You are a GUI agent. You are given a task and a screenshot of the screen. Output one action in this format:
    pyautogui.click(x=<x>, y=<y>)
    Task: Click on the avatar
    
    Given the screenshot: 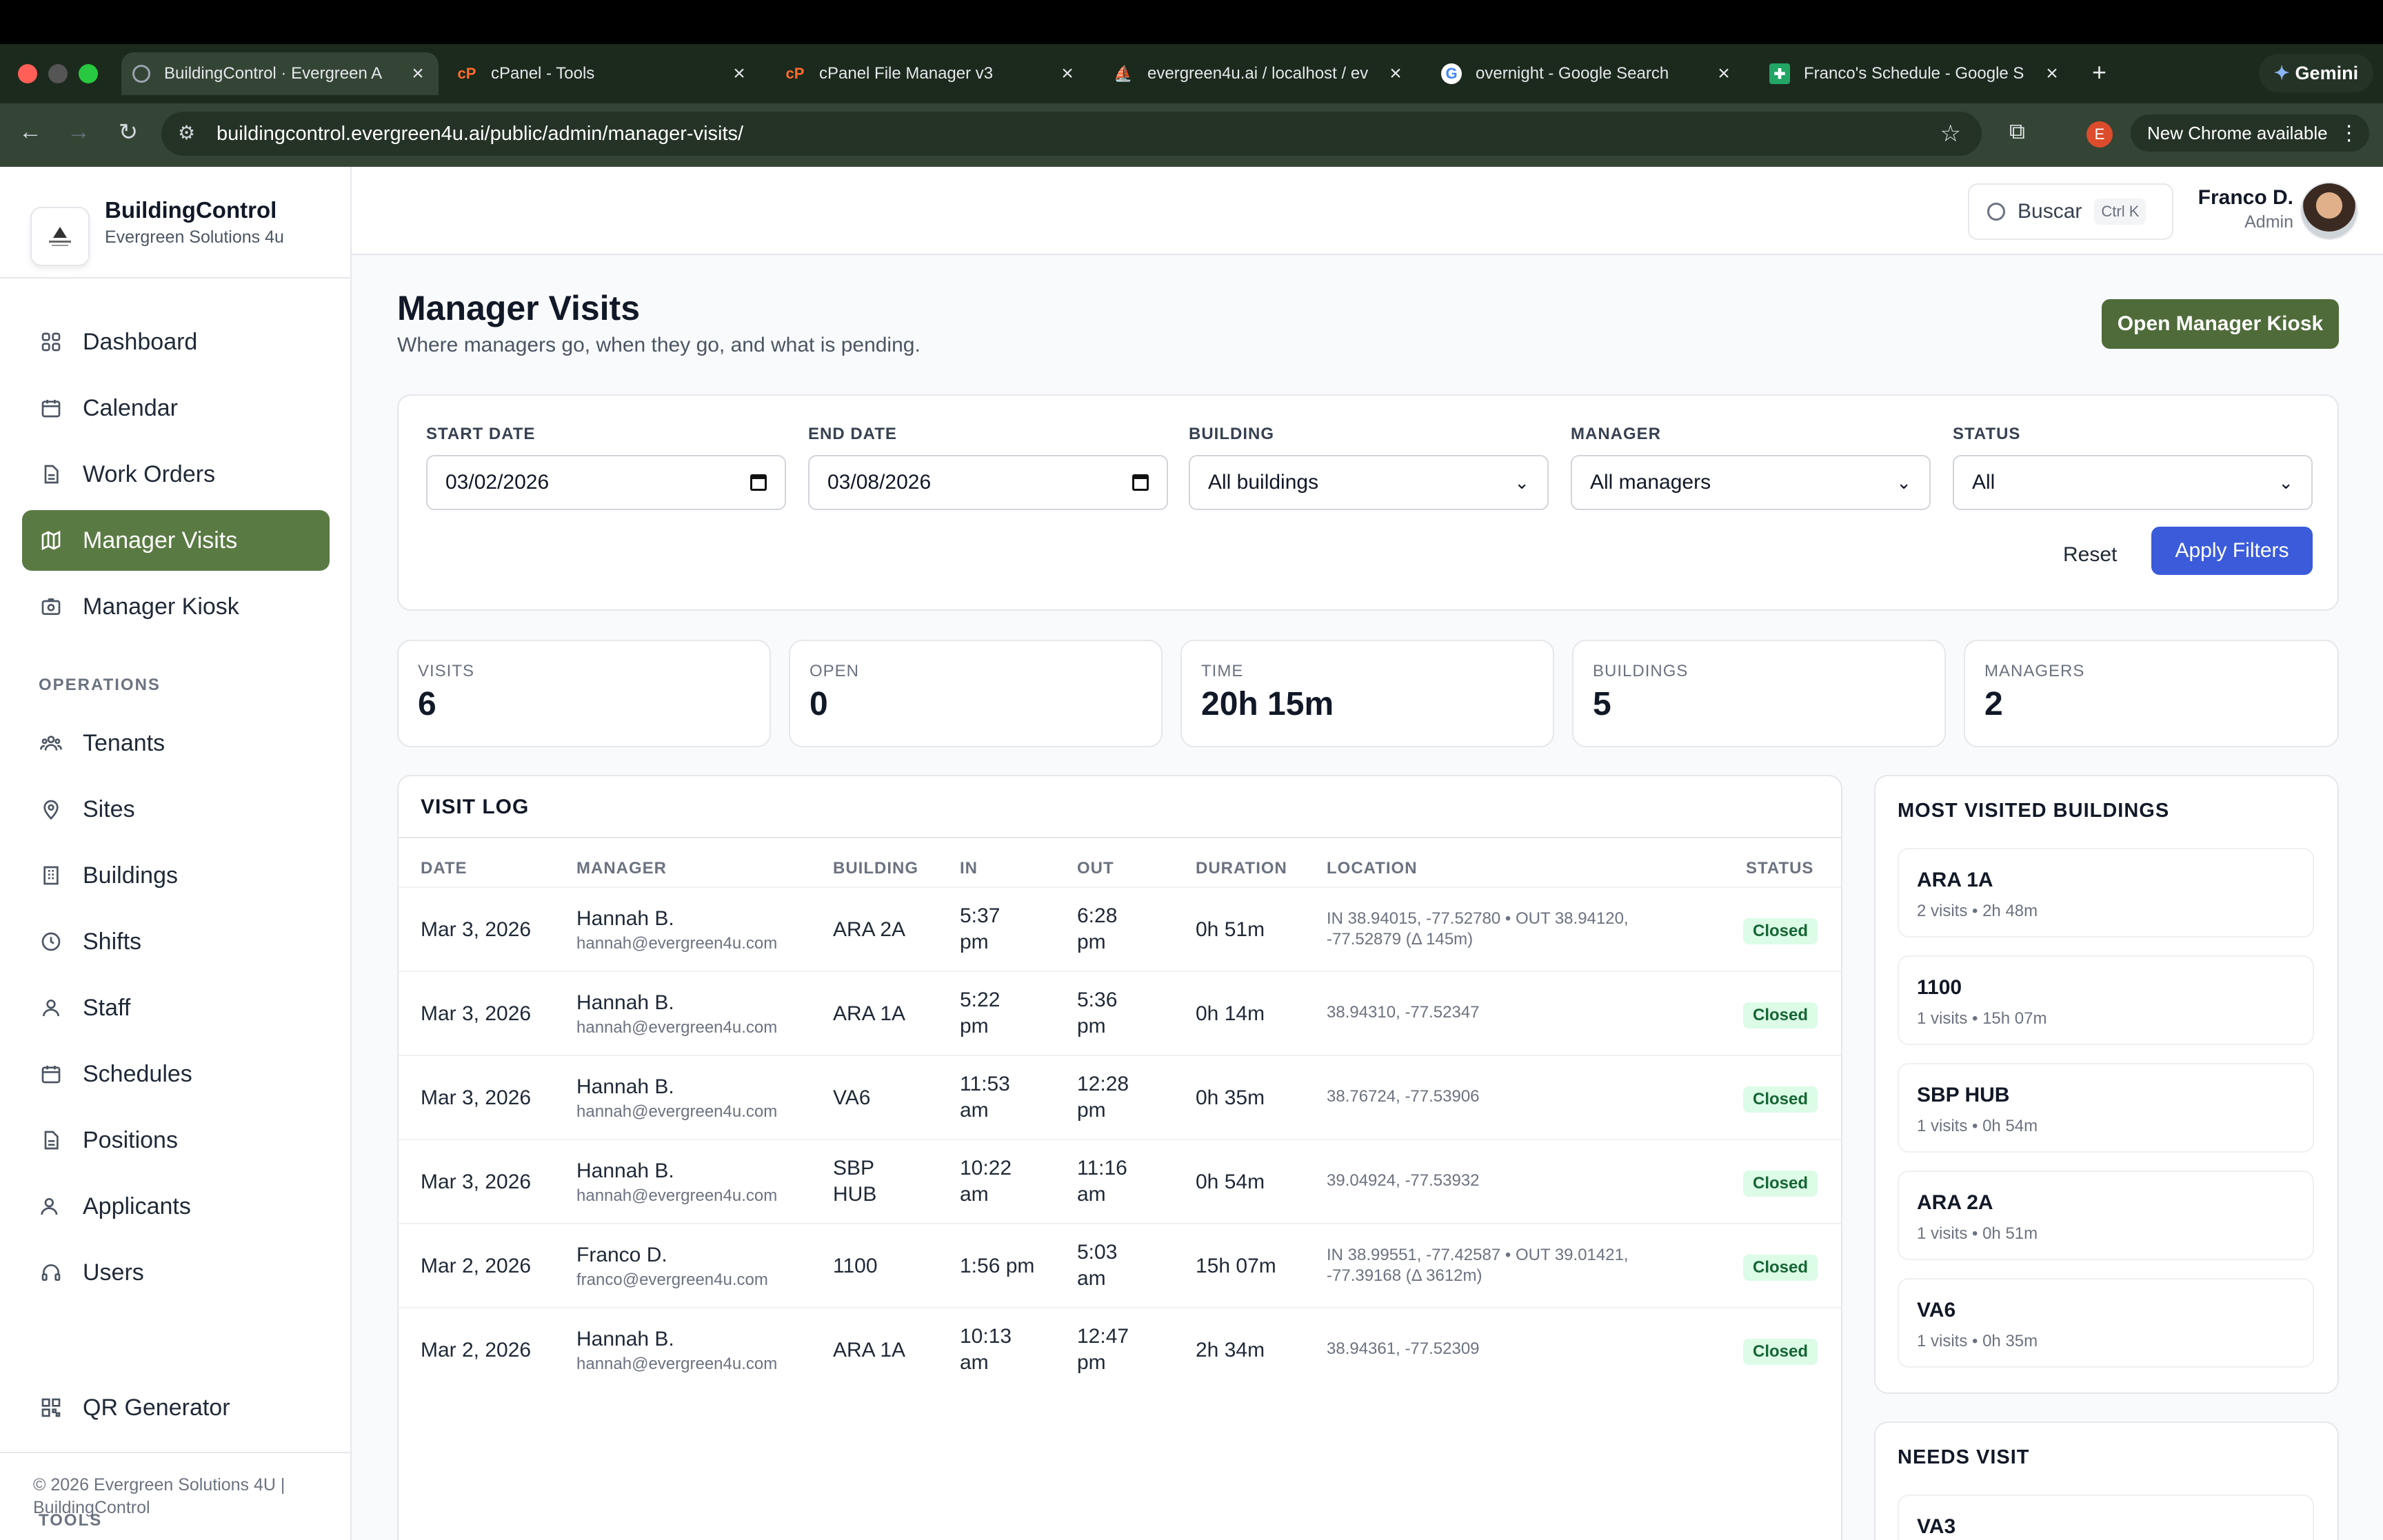 What is the action you would take?
    pyautogui.click(x=2329, y=211)
    